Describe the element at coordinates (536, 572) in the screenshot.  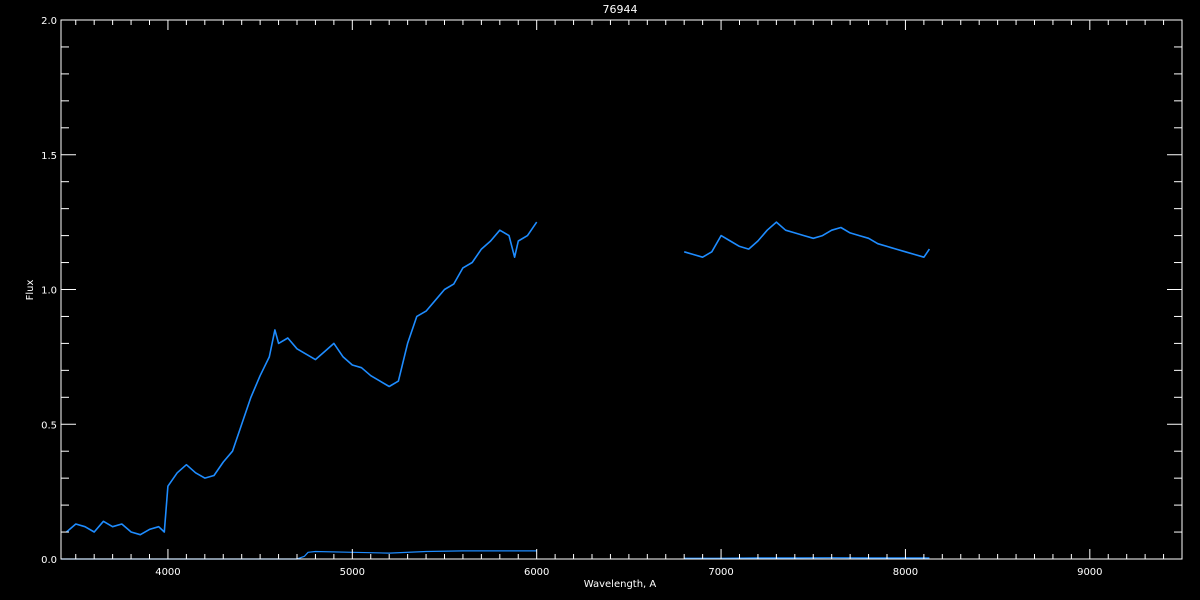
I see `x-tick-label: 6000` at that location.